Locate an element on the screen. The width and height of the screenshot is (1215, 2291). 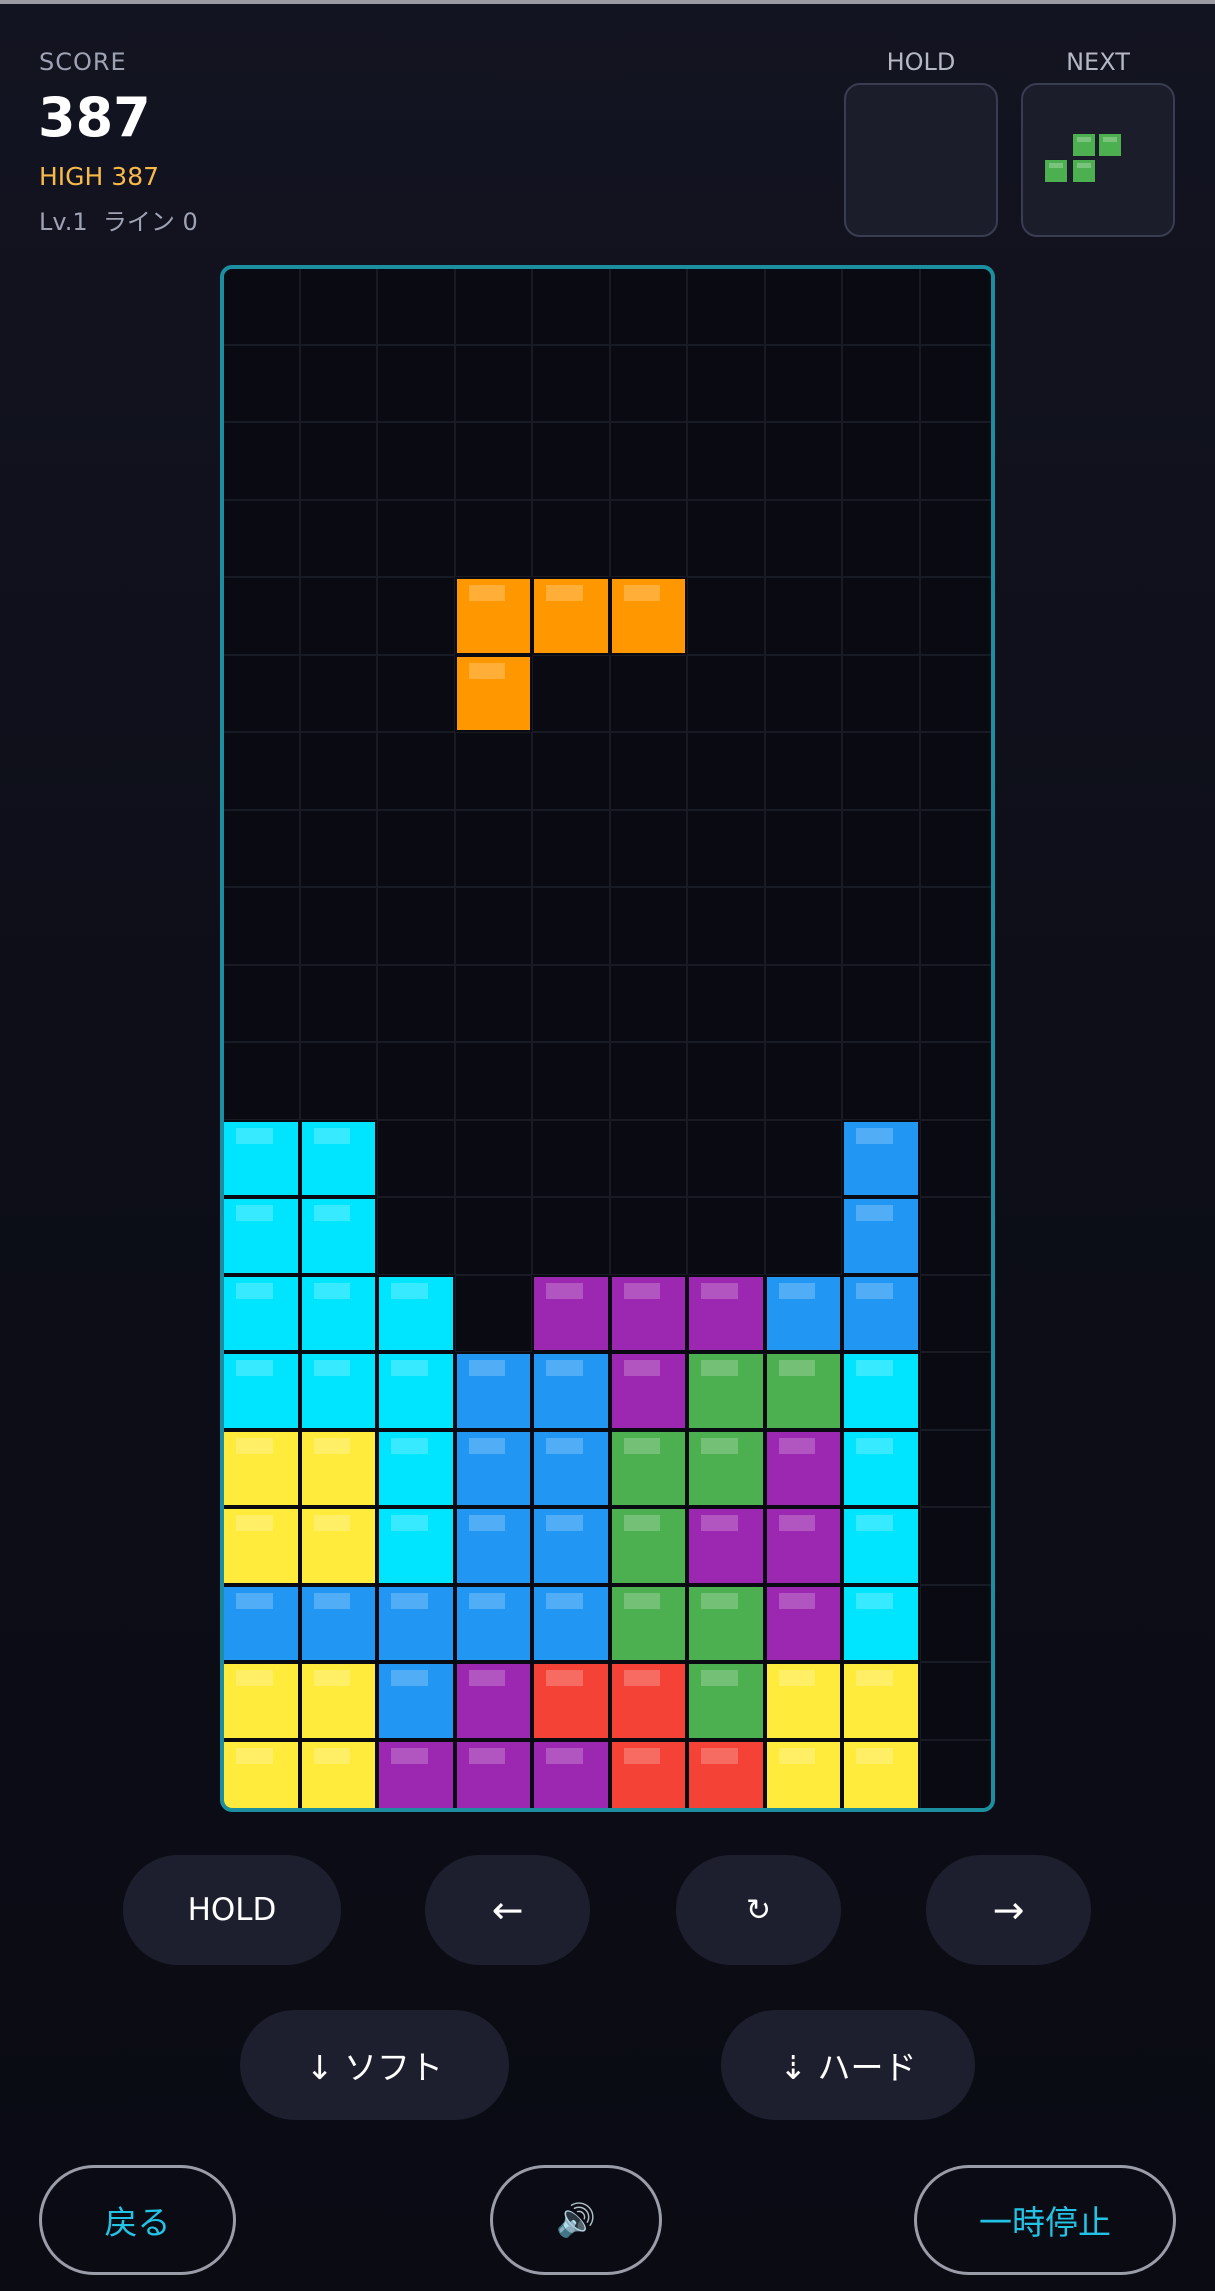
level-lines-info: Lv.1 ライン 0 is located at coordinates (118, 222).